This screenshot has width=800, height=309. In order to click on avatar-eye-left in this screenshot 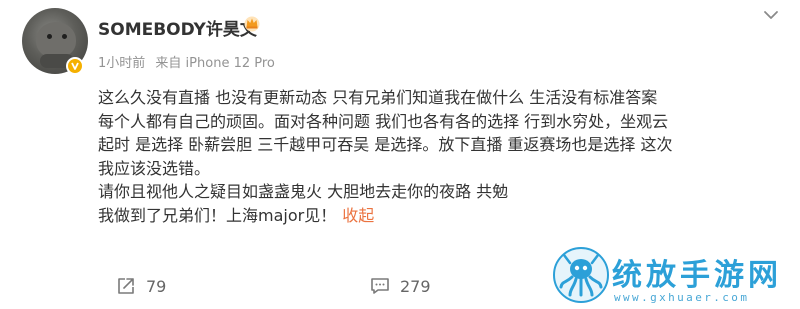, I will do `click(49, 36)`.